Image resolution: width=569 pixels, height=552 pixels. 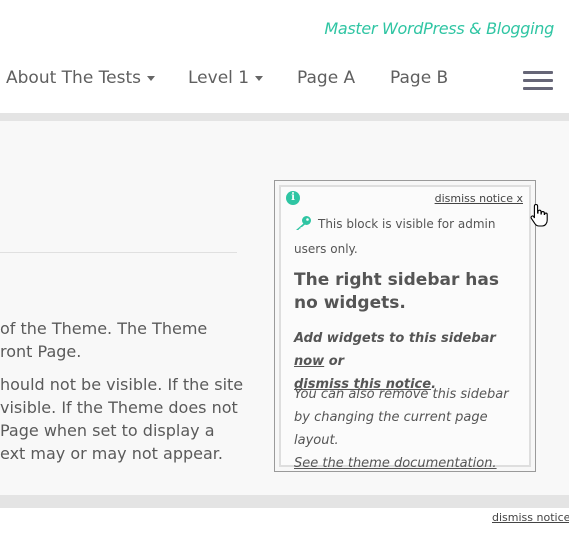 What do you see at coordinates (41, 351) in the screenshot?
I see `paragraph-line: ront Page.` at bounding box center [41, 351].